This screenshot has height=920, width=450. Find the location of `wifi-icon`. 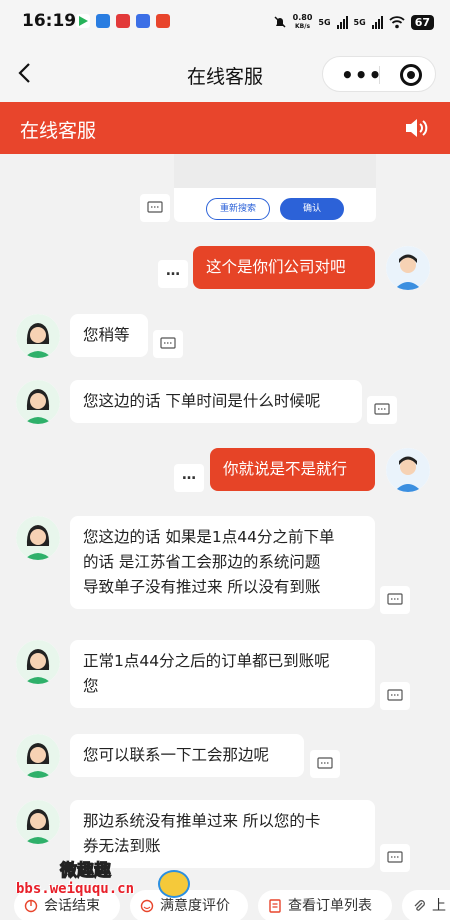

wifi-icon is located at coordinates (397, 22).